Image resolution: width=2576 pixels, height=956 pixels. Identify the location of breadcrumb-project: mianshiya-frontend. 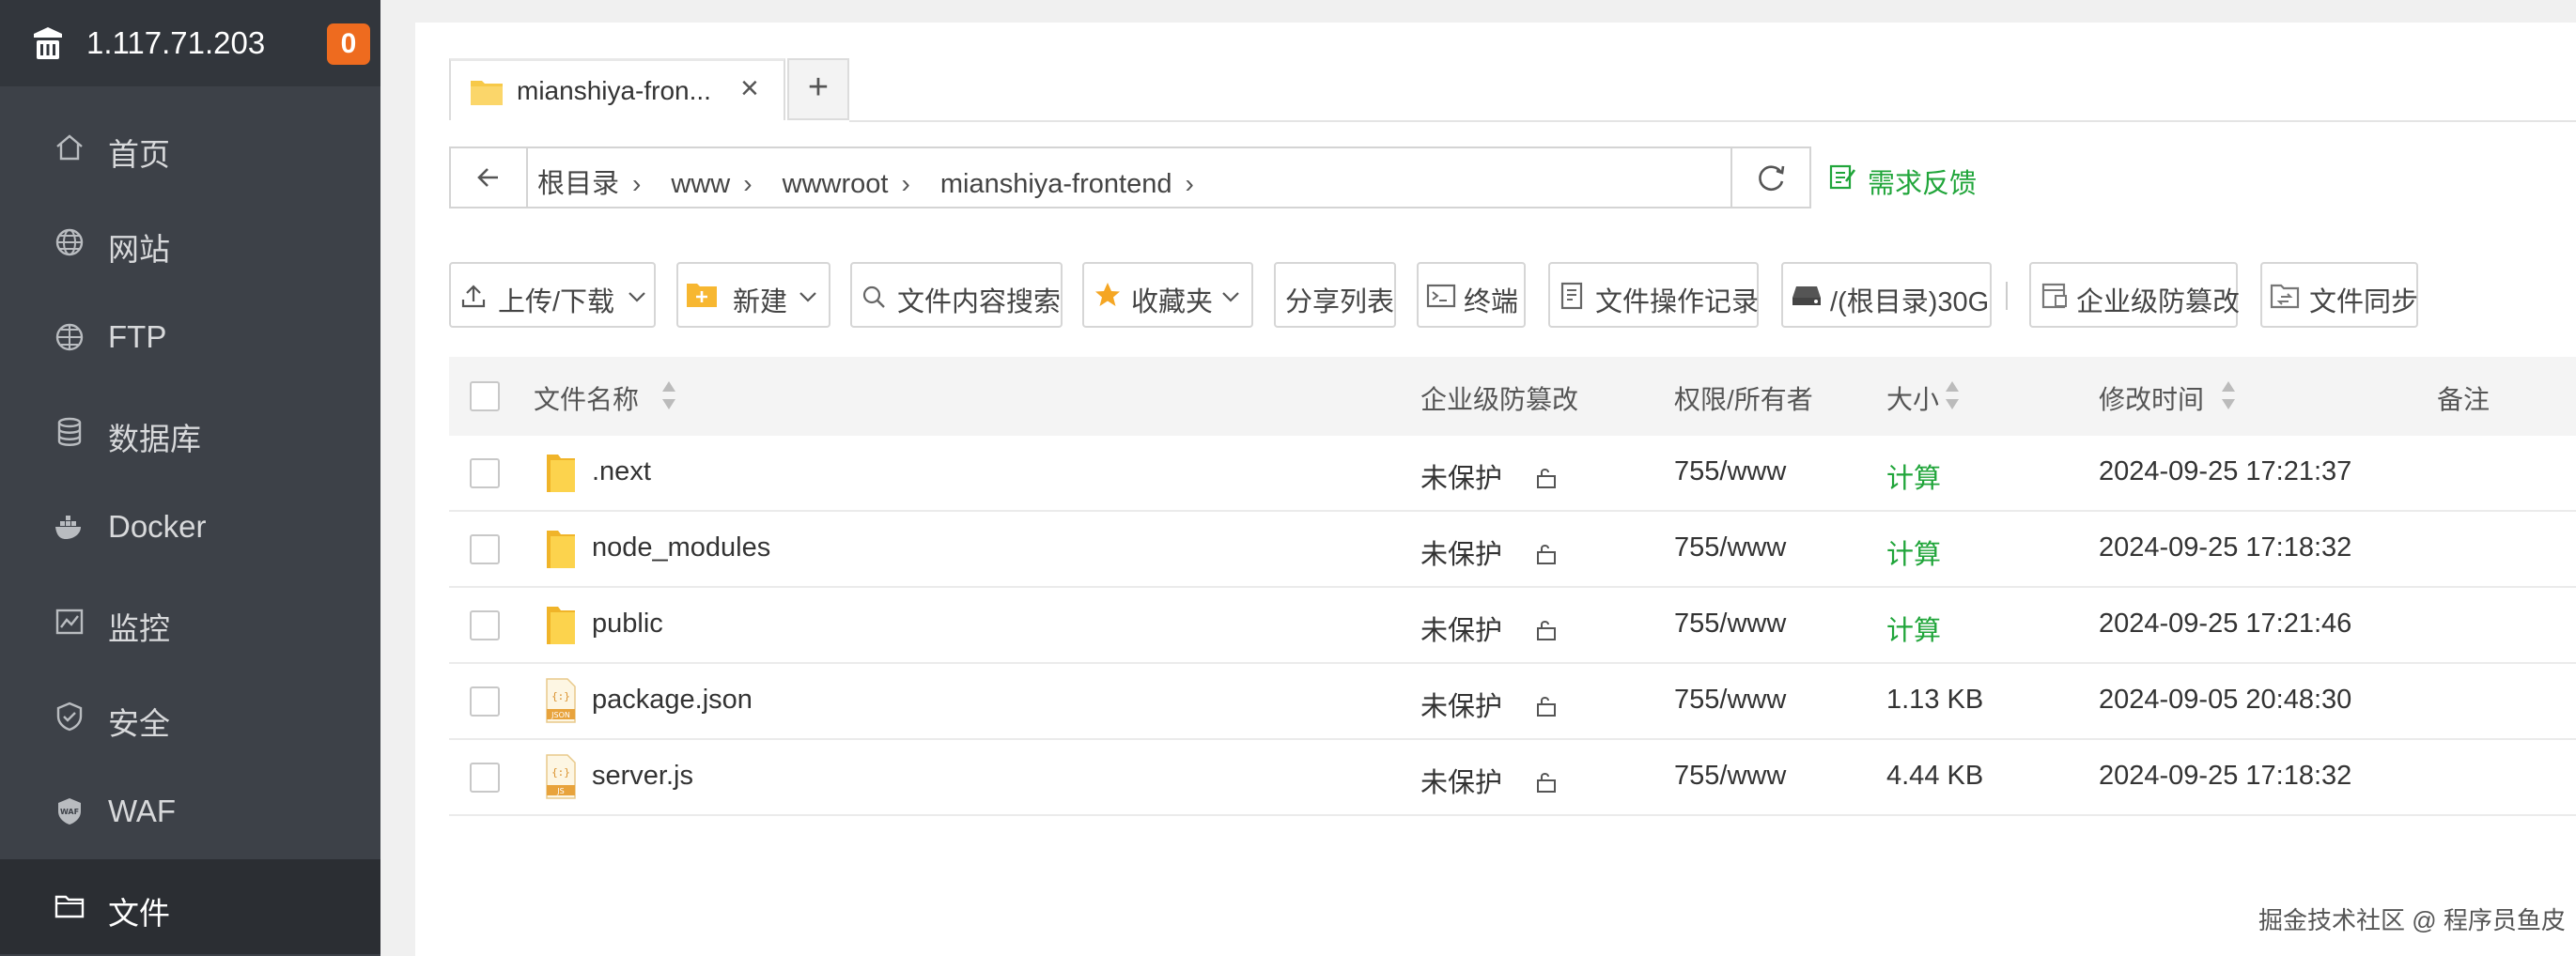
(1056, 184).